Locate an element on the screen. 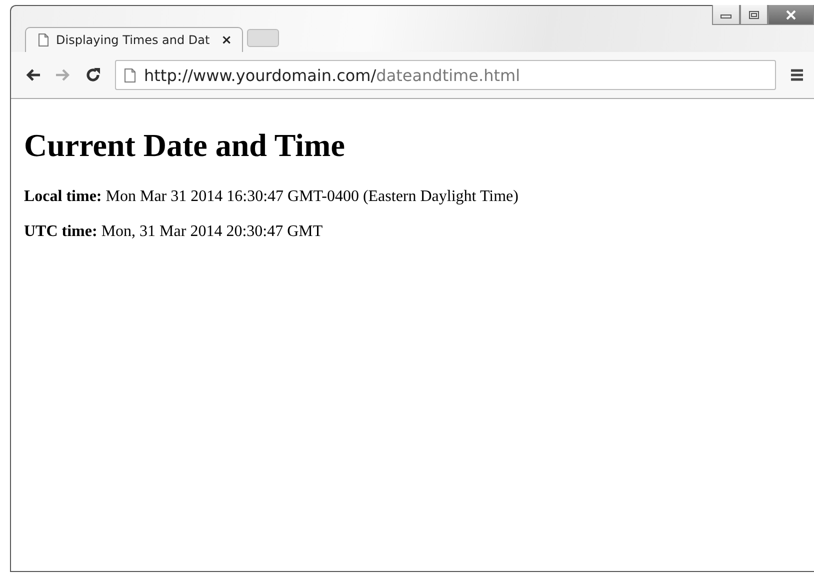 This screenshot has height=576, width=814. browser-tab: Displaying Times and Dat × is located at coordinates (134, 39).